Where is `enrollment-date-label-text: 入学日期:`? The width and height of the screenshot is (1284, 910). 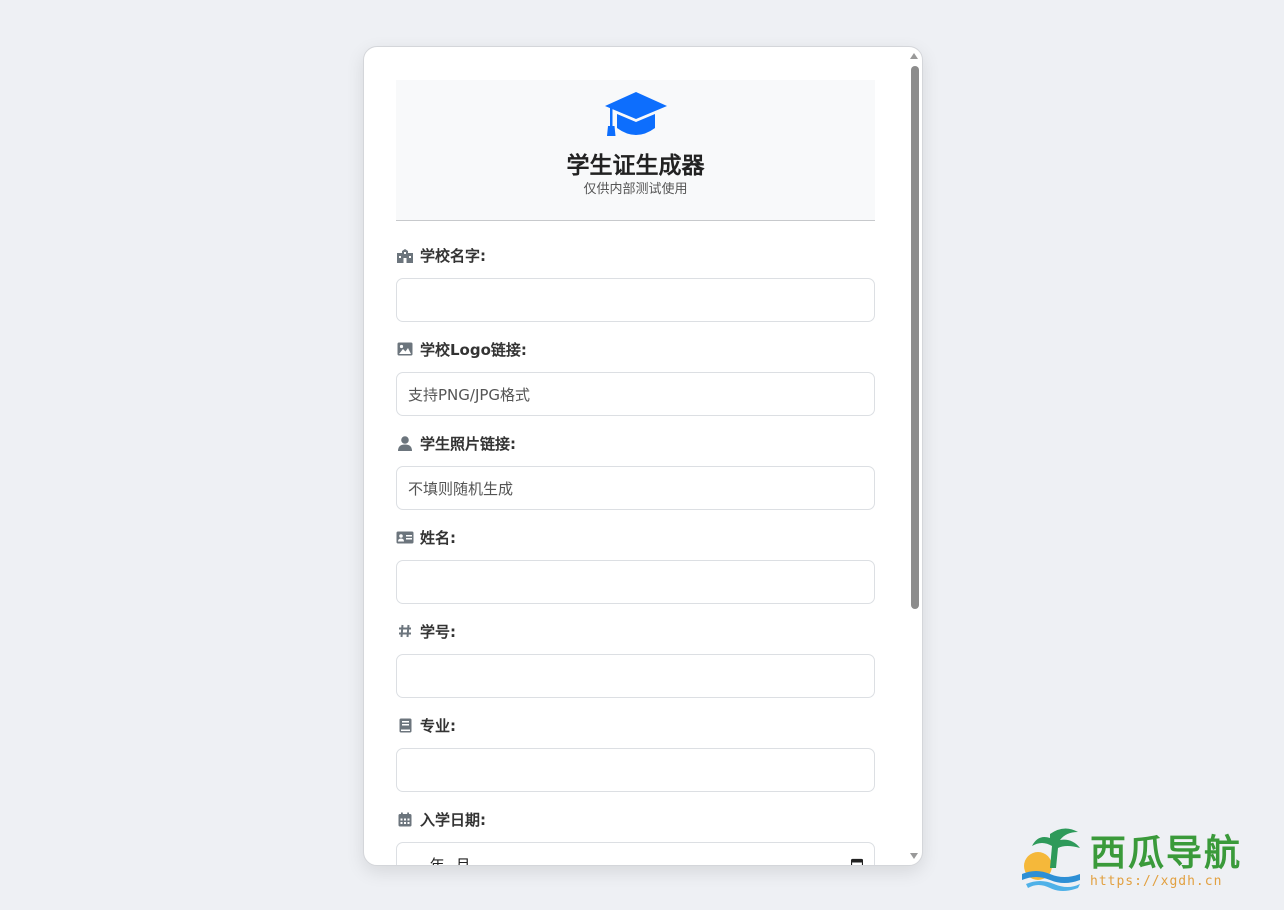
enrollment-date-label-text: 入学日期: is located at coordinates (453, 819).